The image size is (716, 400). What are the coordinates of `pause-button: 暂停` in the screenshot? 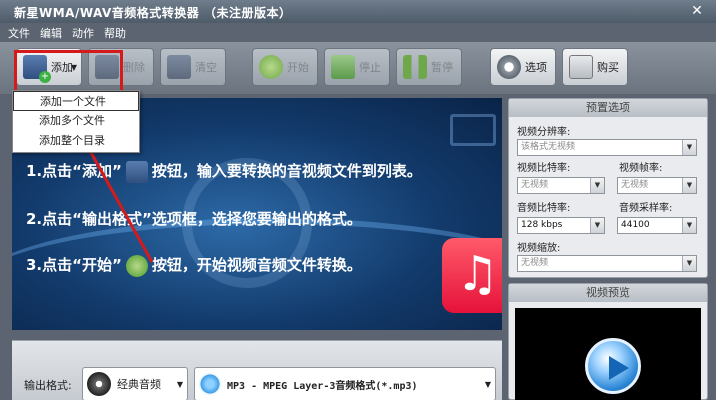 It's located at (429, 67).